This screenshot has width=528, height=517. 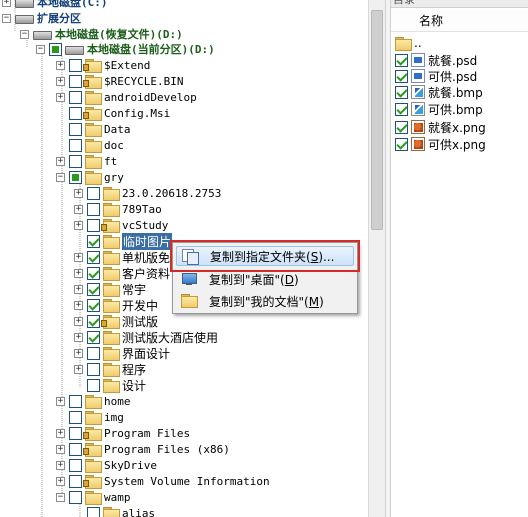 I want to click on tree-item-folder: + SkyDrive, so click(x=106, y=465).